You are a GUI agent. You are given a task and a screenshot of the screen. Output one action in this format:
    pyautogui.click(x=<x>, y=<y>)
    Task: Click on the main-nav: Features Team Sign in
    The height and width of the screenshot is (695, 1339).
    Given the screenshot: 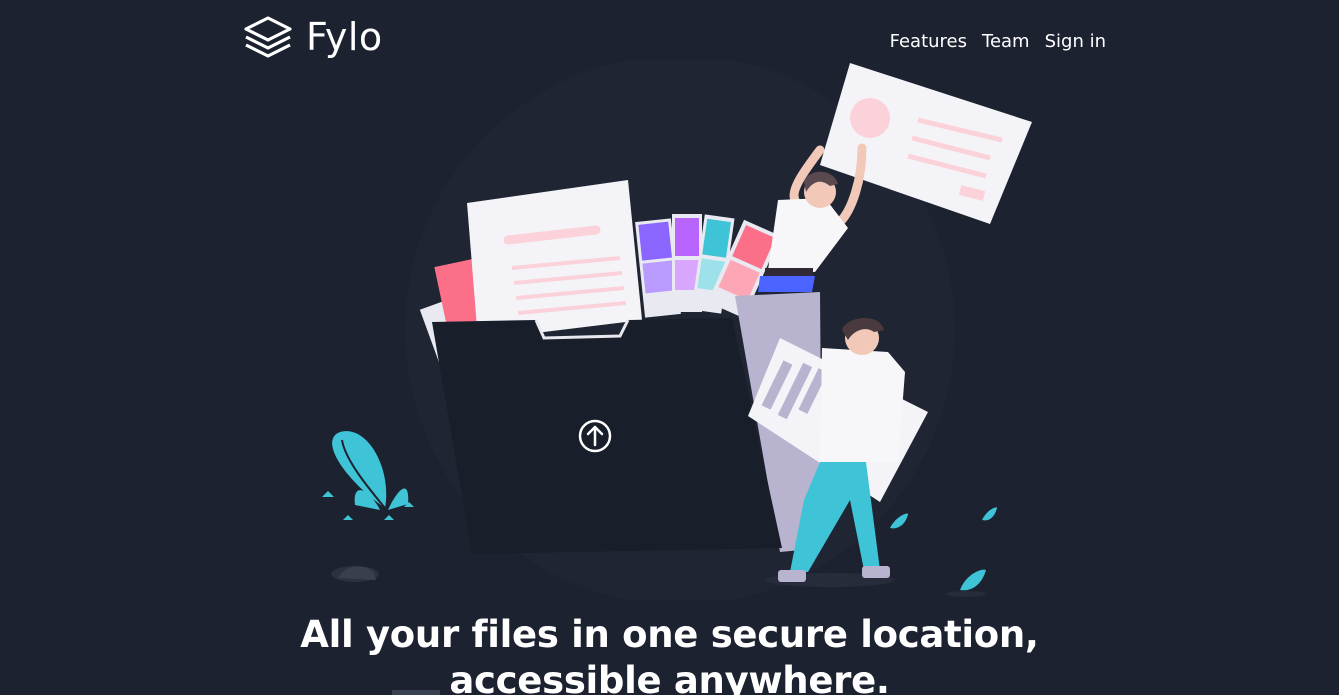 What is the action you would take?
    pyautogui.click(x=998, y=42)
    